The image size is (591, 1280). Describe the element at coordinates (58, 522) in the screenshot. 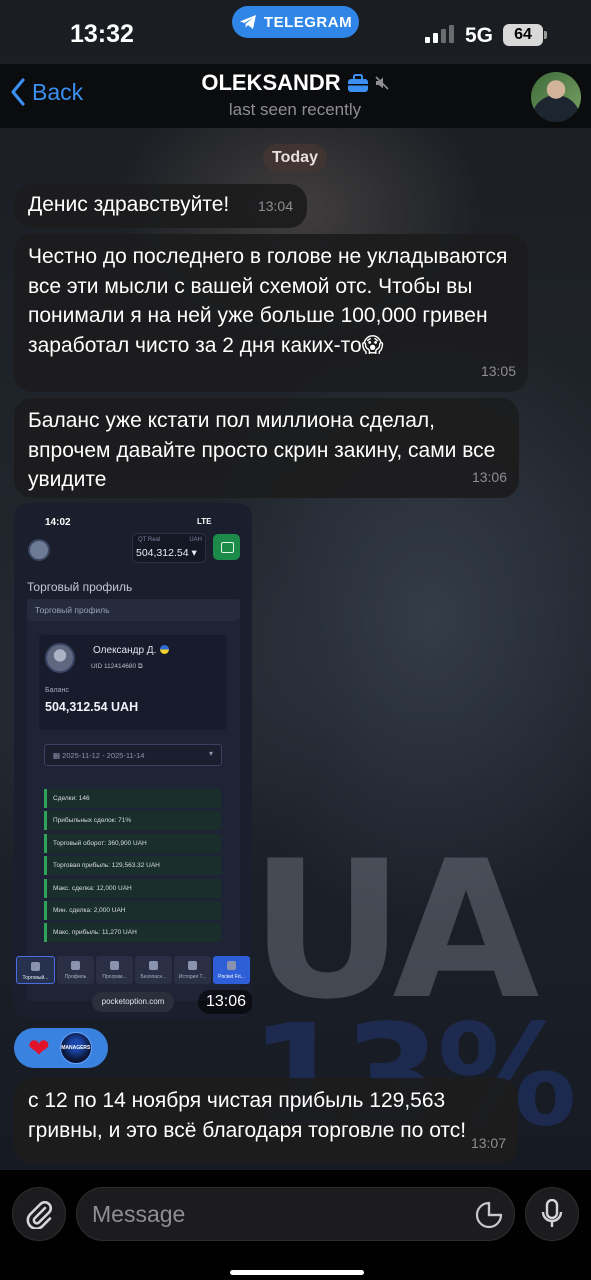

I see `screenshot-phone-time: 14:02` at that location.